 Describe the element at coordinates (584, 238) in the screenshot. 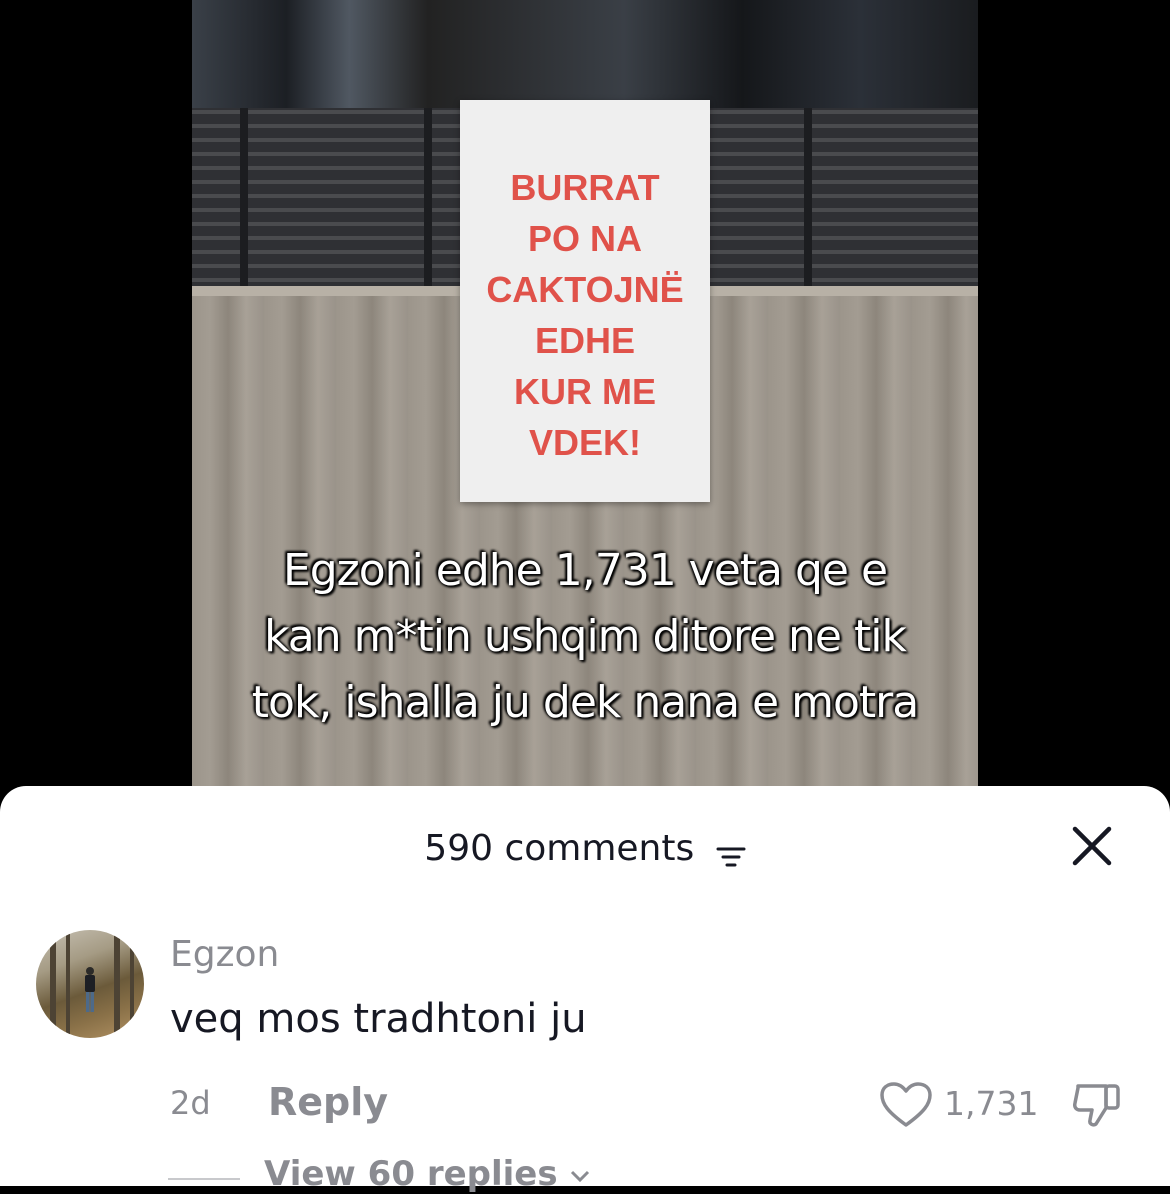

I see `poster-line: PO NA` at that location.